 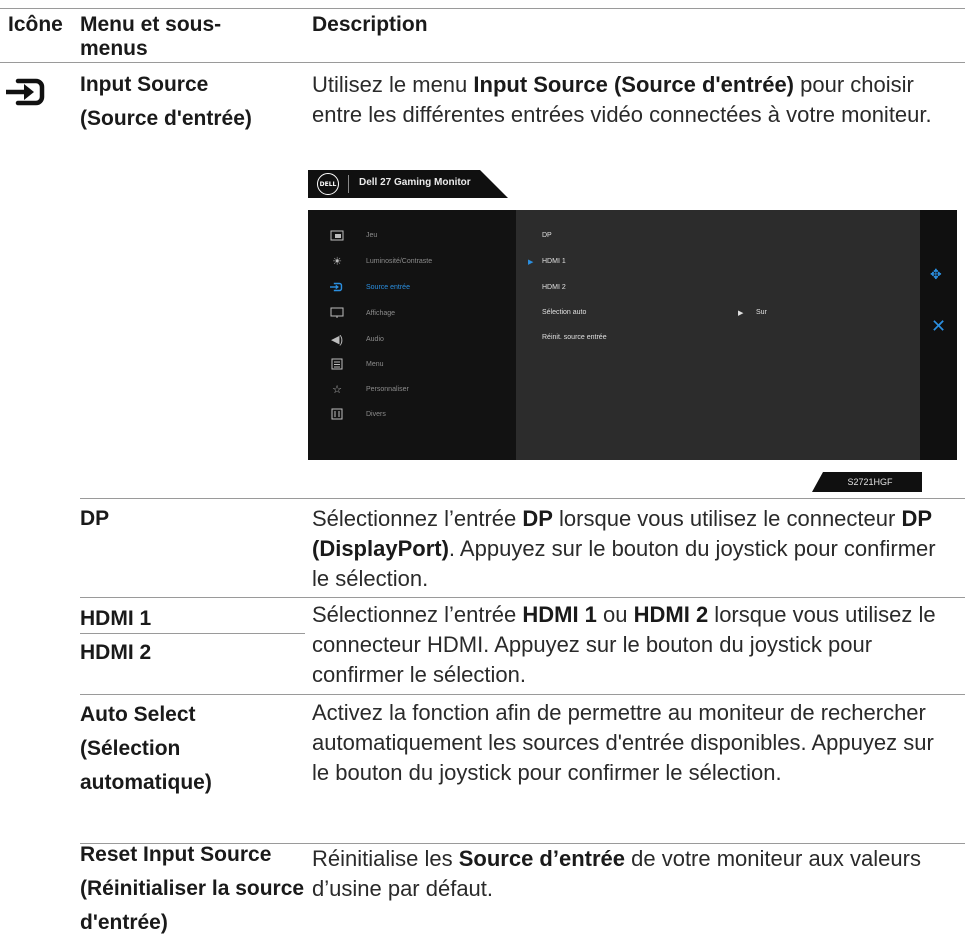 What do you see at coordinates (337, 261) in the screenshot?
I see `brightness-icon: ☀` at bounding box center [337, 261].